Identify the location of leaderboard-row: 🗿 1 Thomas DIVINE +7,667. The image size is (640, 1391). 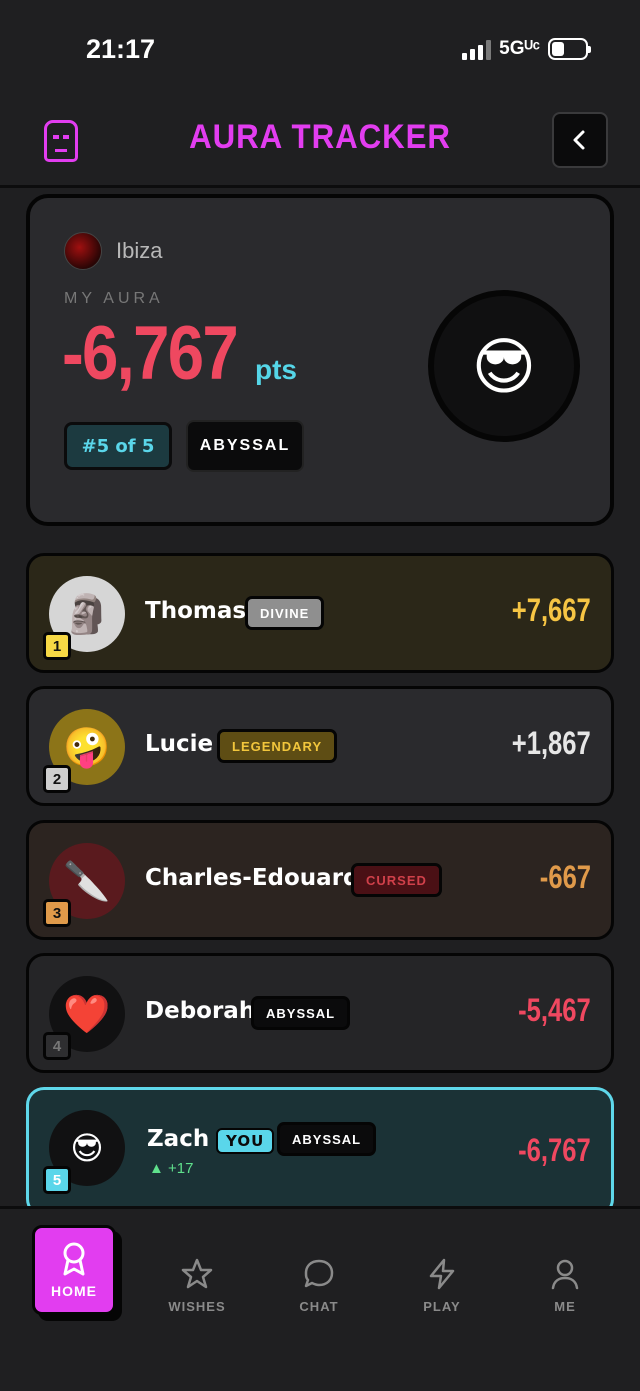
(320, 613).